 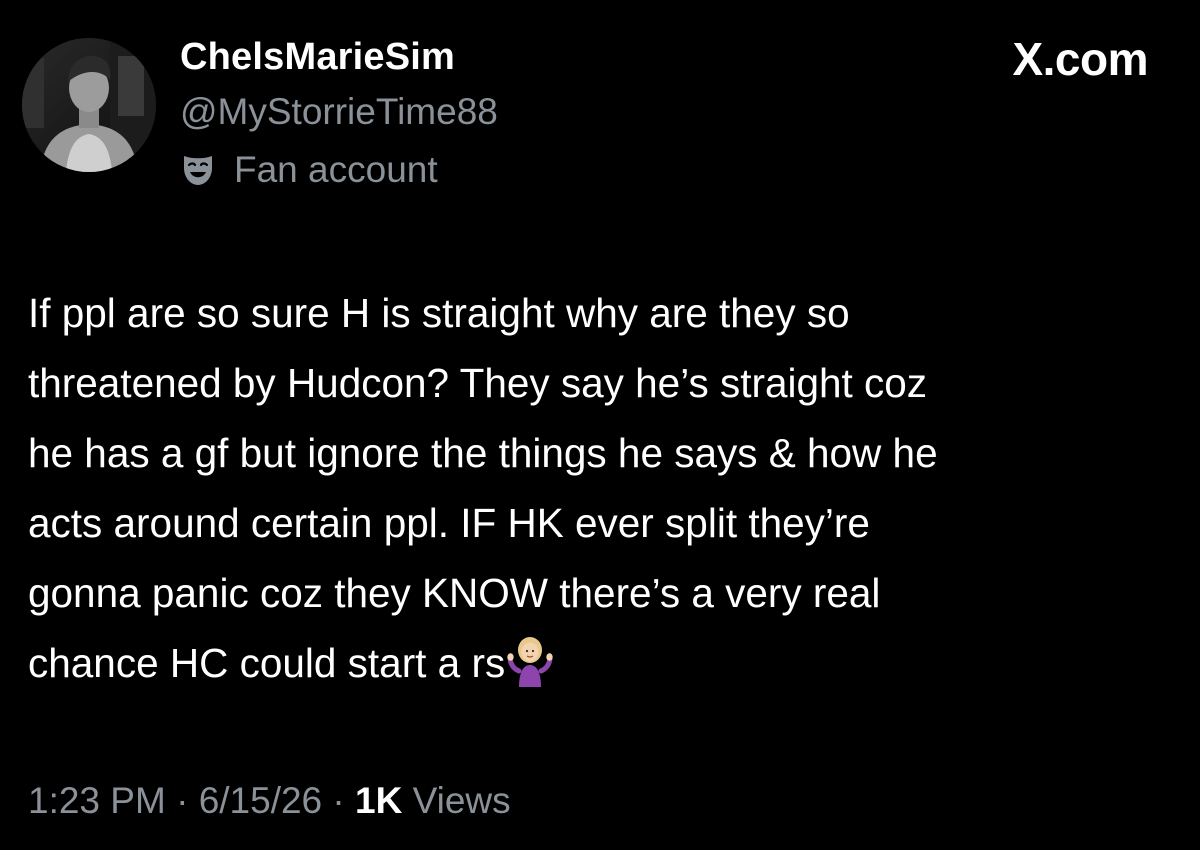 What do you see at coordinates (461, 800) in the screenshot?
I see `views-label: Views` at bounding box center [461, 800].